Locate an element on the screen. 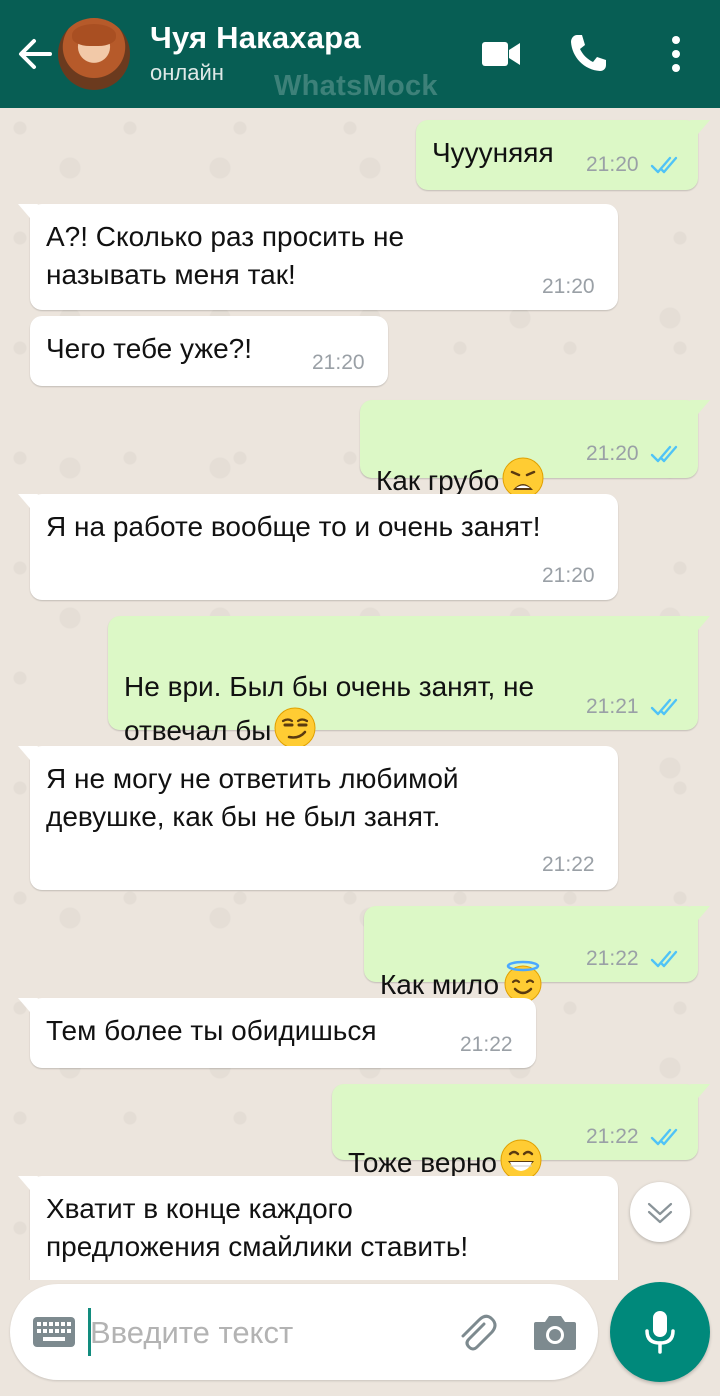 Image resolution: width=720 pixels, height=1396 pixels. message-input is located at coordinates (260, 1333).